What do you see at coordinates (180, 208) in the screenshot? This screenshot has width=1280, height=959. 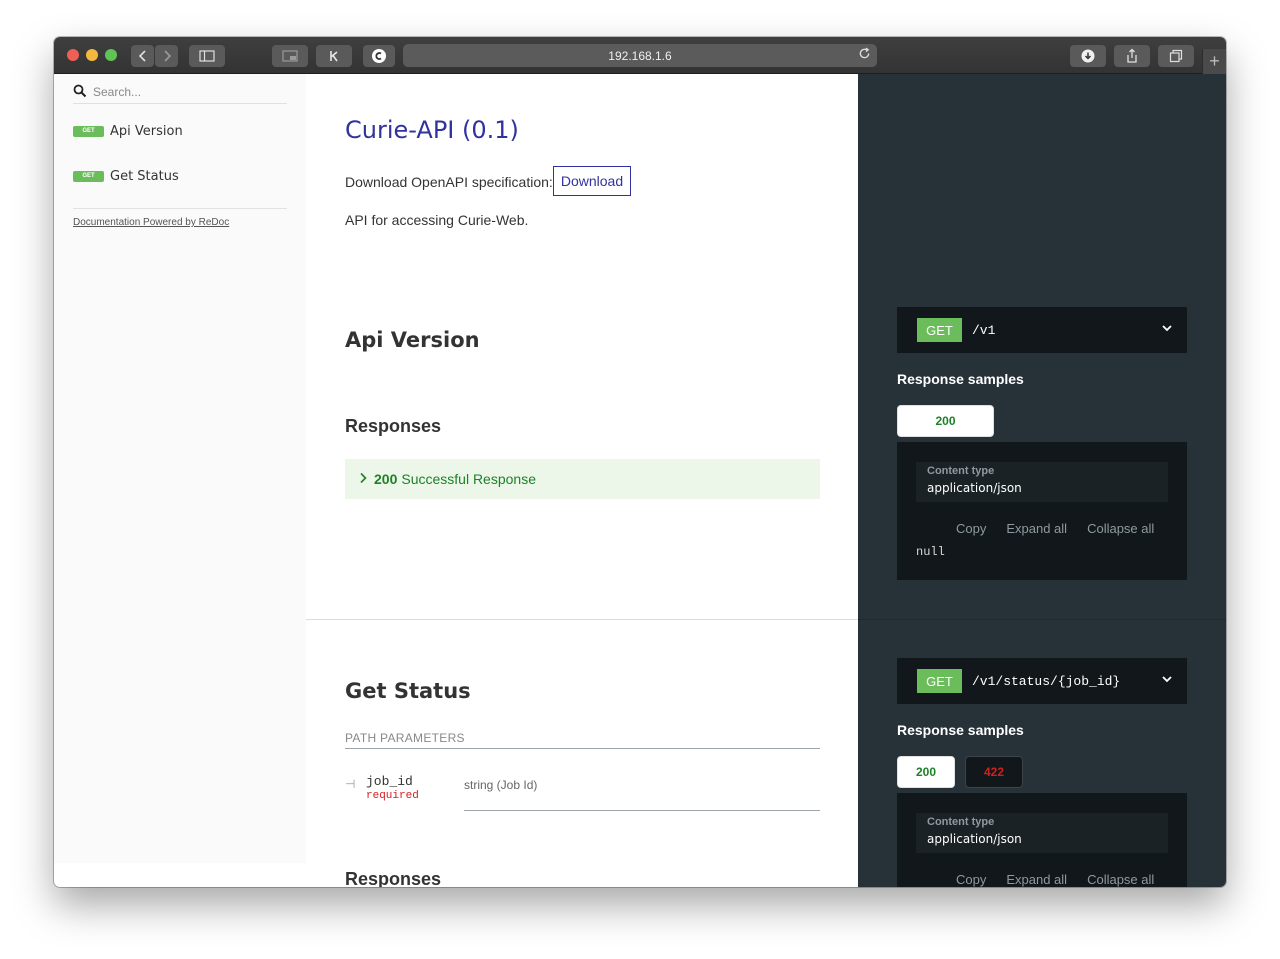 I see `sidebar-divider` at bounding box center [180, 208].